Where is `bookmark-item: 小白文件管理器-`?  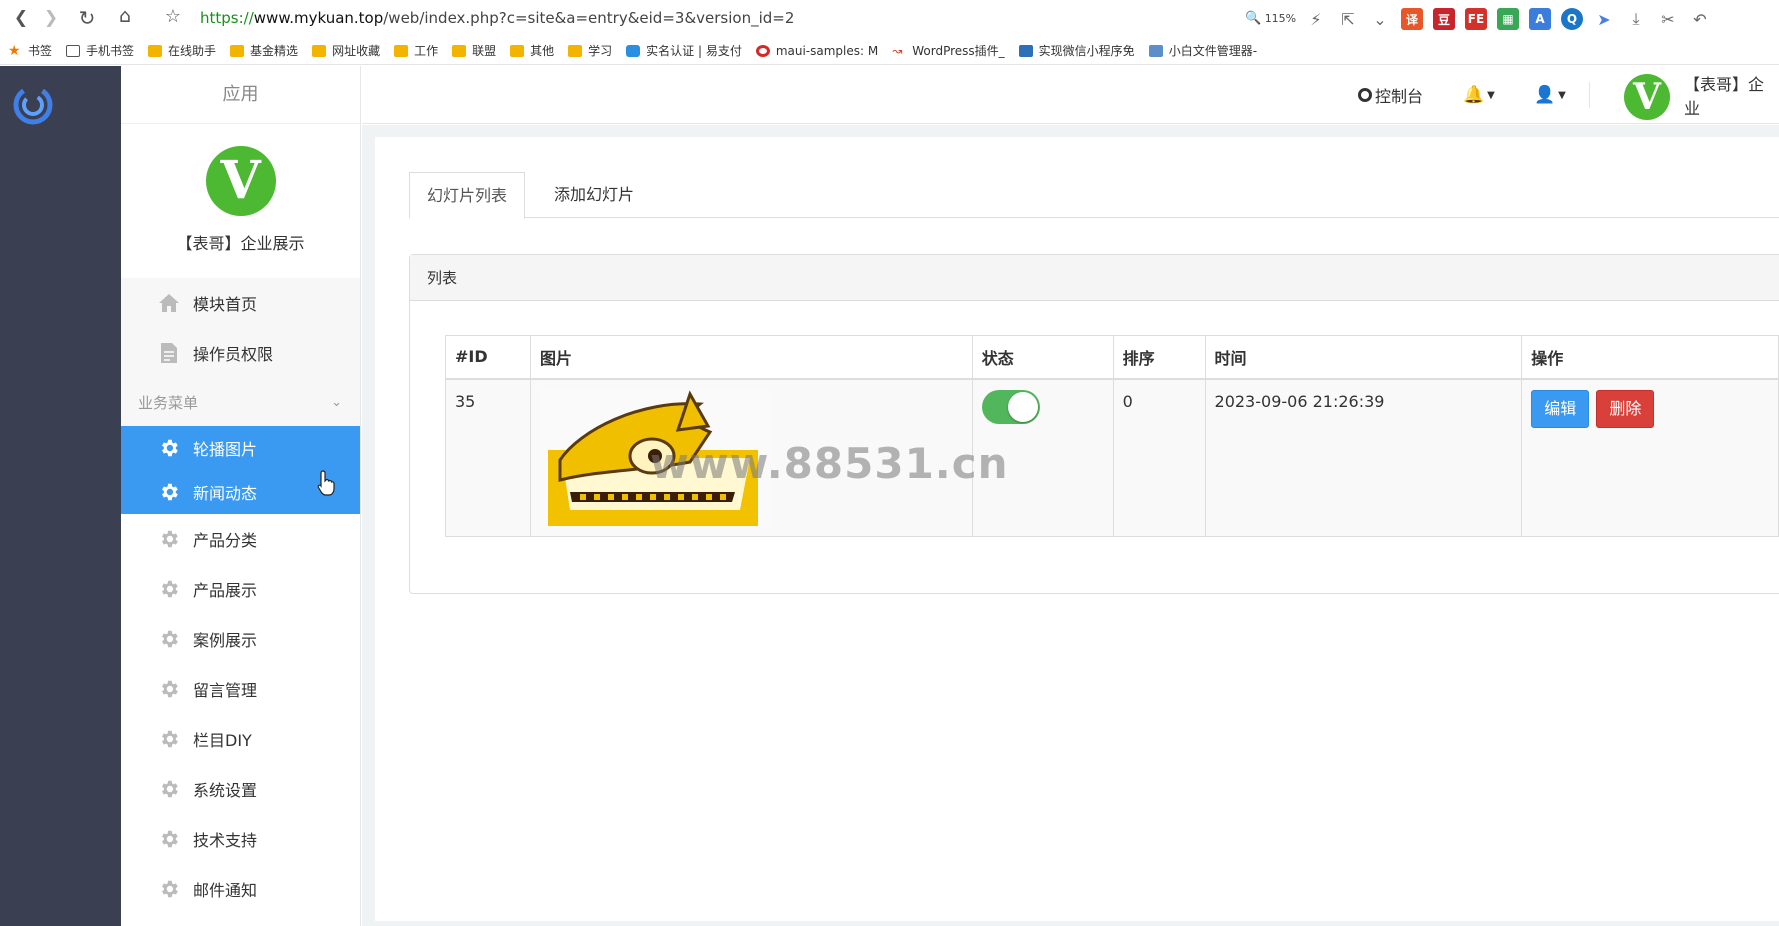
bookmark-item: 小白文件管理器- is located at coordinates (1203, 50).